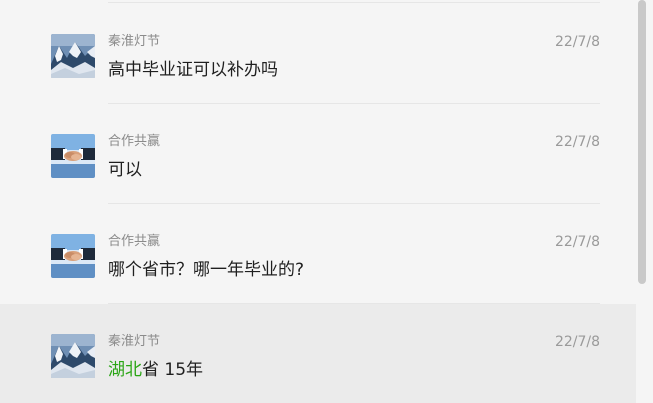 This screenshot has height=403, width=653. What do you see at coordinates (125, 370) in the screenshot?
I see `location-link: 湖北` at bounding box center [125, 370].